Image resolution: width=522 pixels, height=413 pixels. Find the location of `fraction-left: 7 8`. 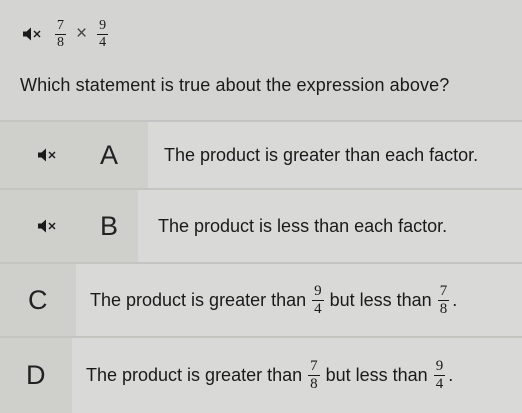

fraction-left: 7 8 is located at coordinates (60, 33).